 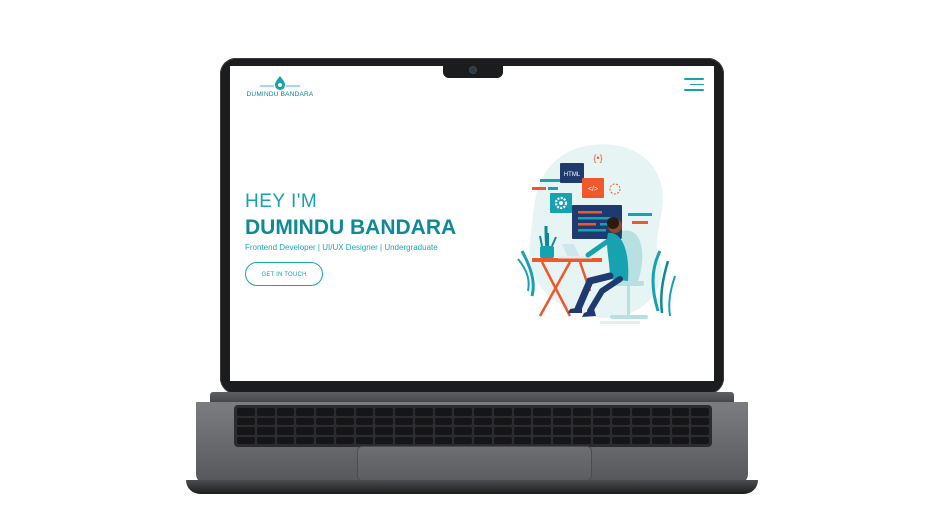 I want to click on logo-text: DUMINDU BANDARA, so click(x=280, y=94).